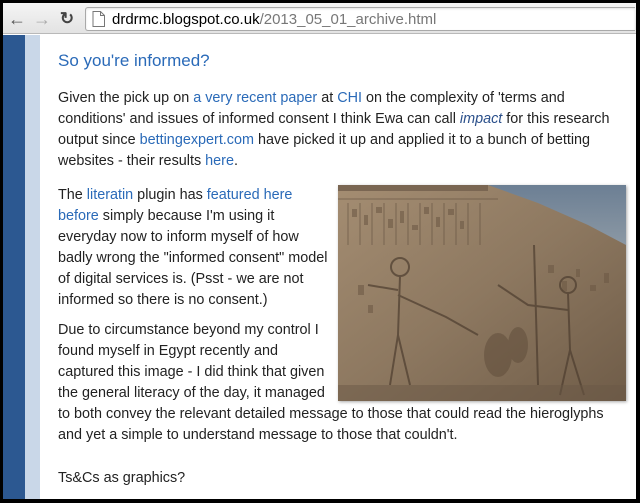  What do you see at coordinates (170, 195) in the screenshot?
I see `text: plugin has` at bounding box center [170, 195].